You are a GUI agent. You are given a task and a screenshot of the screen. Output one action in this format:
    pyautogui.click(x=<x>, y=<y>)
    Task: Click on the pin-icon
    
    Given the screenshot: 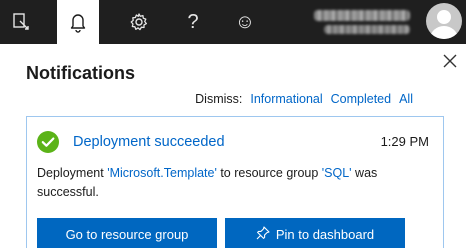 What is the action you would take?
    pyautogui.click(x=263, y=234)
    